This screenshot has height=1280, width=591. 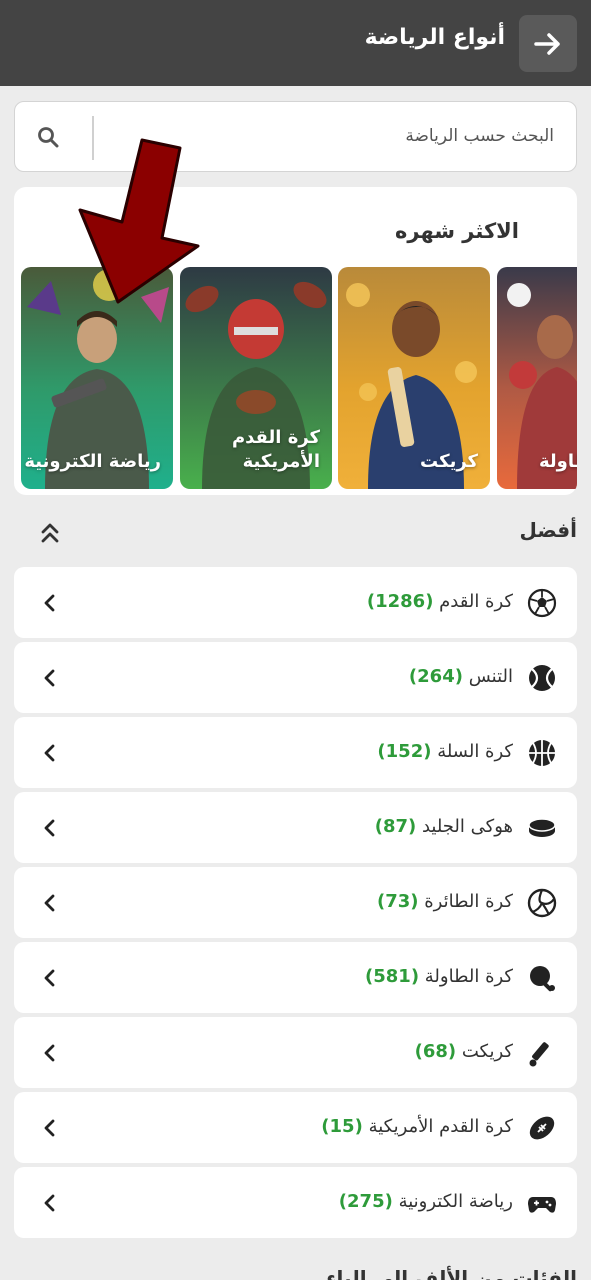 What do you see at coordinates (139, 221) in the screenshot?
I see `highlight-arrow-icon` at bounding box center [139, 221].